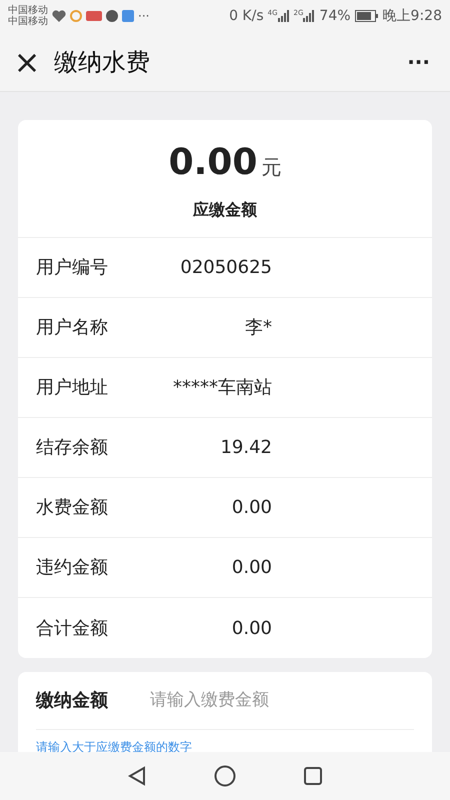 The image size is (450, 800). Describe the element at coordinates (72, 268) in the screenshot. I see `field-label: 用户编号` at that location.